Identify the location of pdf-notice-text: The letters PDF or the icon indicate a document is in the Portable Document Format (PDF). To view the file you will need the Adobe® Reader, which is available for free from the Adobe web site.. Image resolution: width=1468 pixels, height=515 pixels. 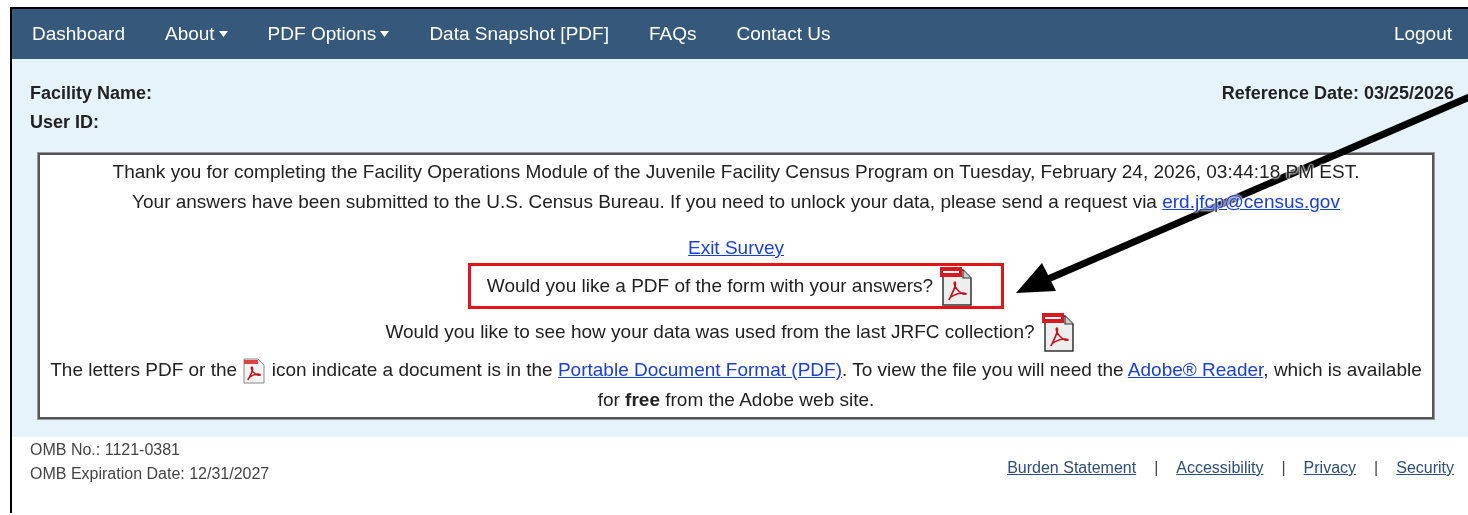
(736, 384).